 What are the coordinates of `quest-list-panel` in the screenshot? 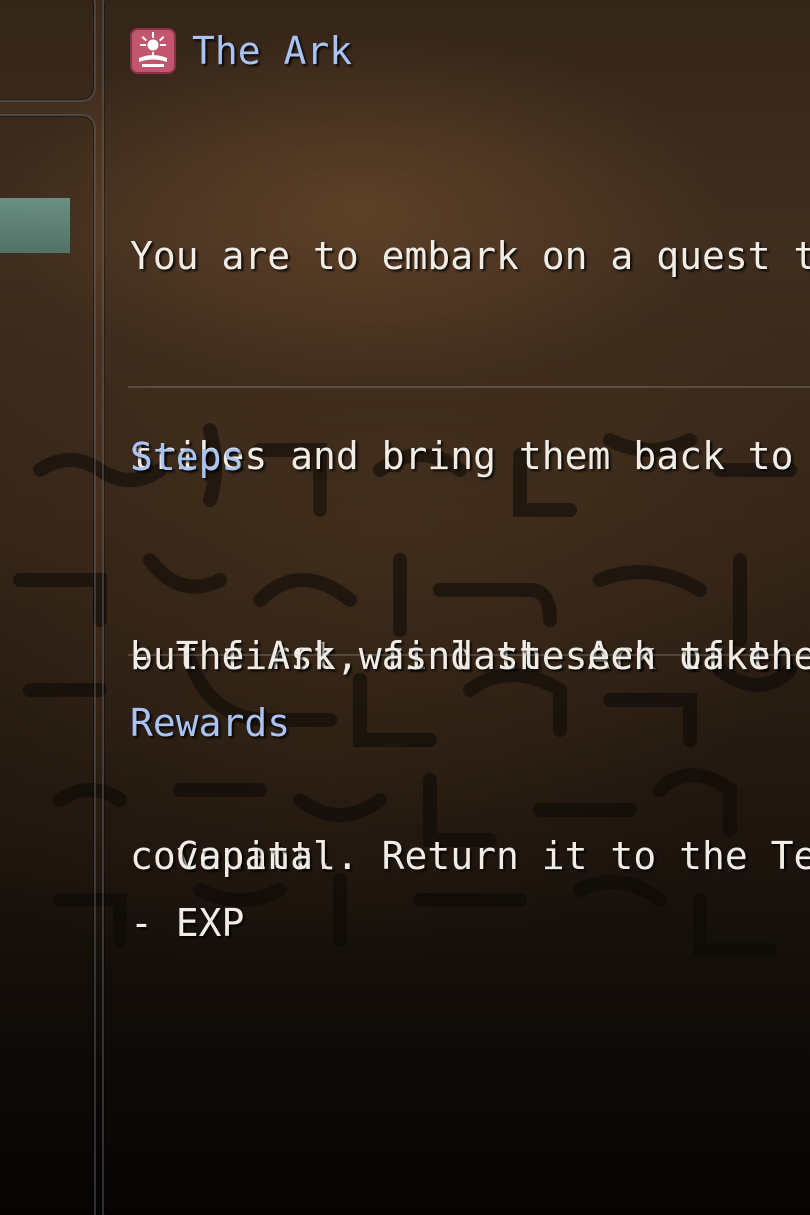 It's located at (48, 664).